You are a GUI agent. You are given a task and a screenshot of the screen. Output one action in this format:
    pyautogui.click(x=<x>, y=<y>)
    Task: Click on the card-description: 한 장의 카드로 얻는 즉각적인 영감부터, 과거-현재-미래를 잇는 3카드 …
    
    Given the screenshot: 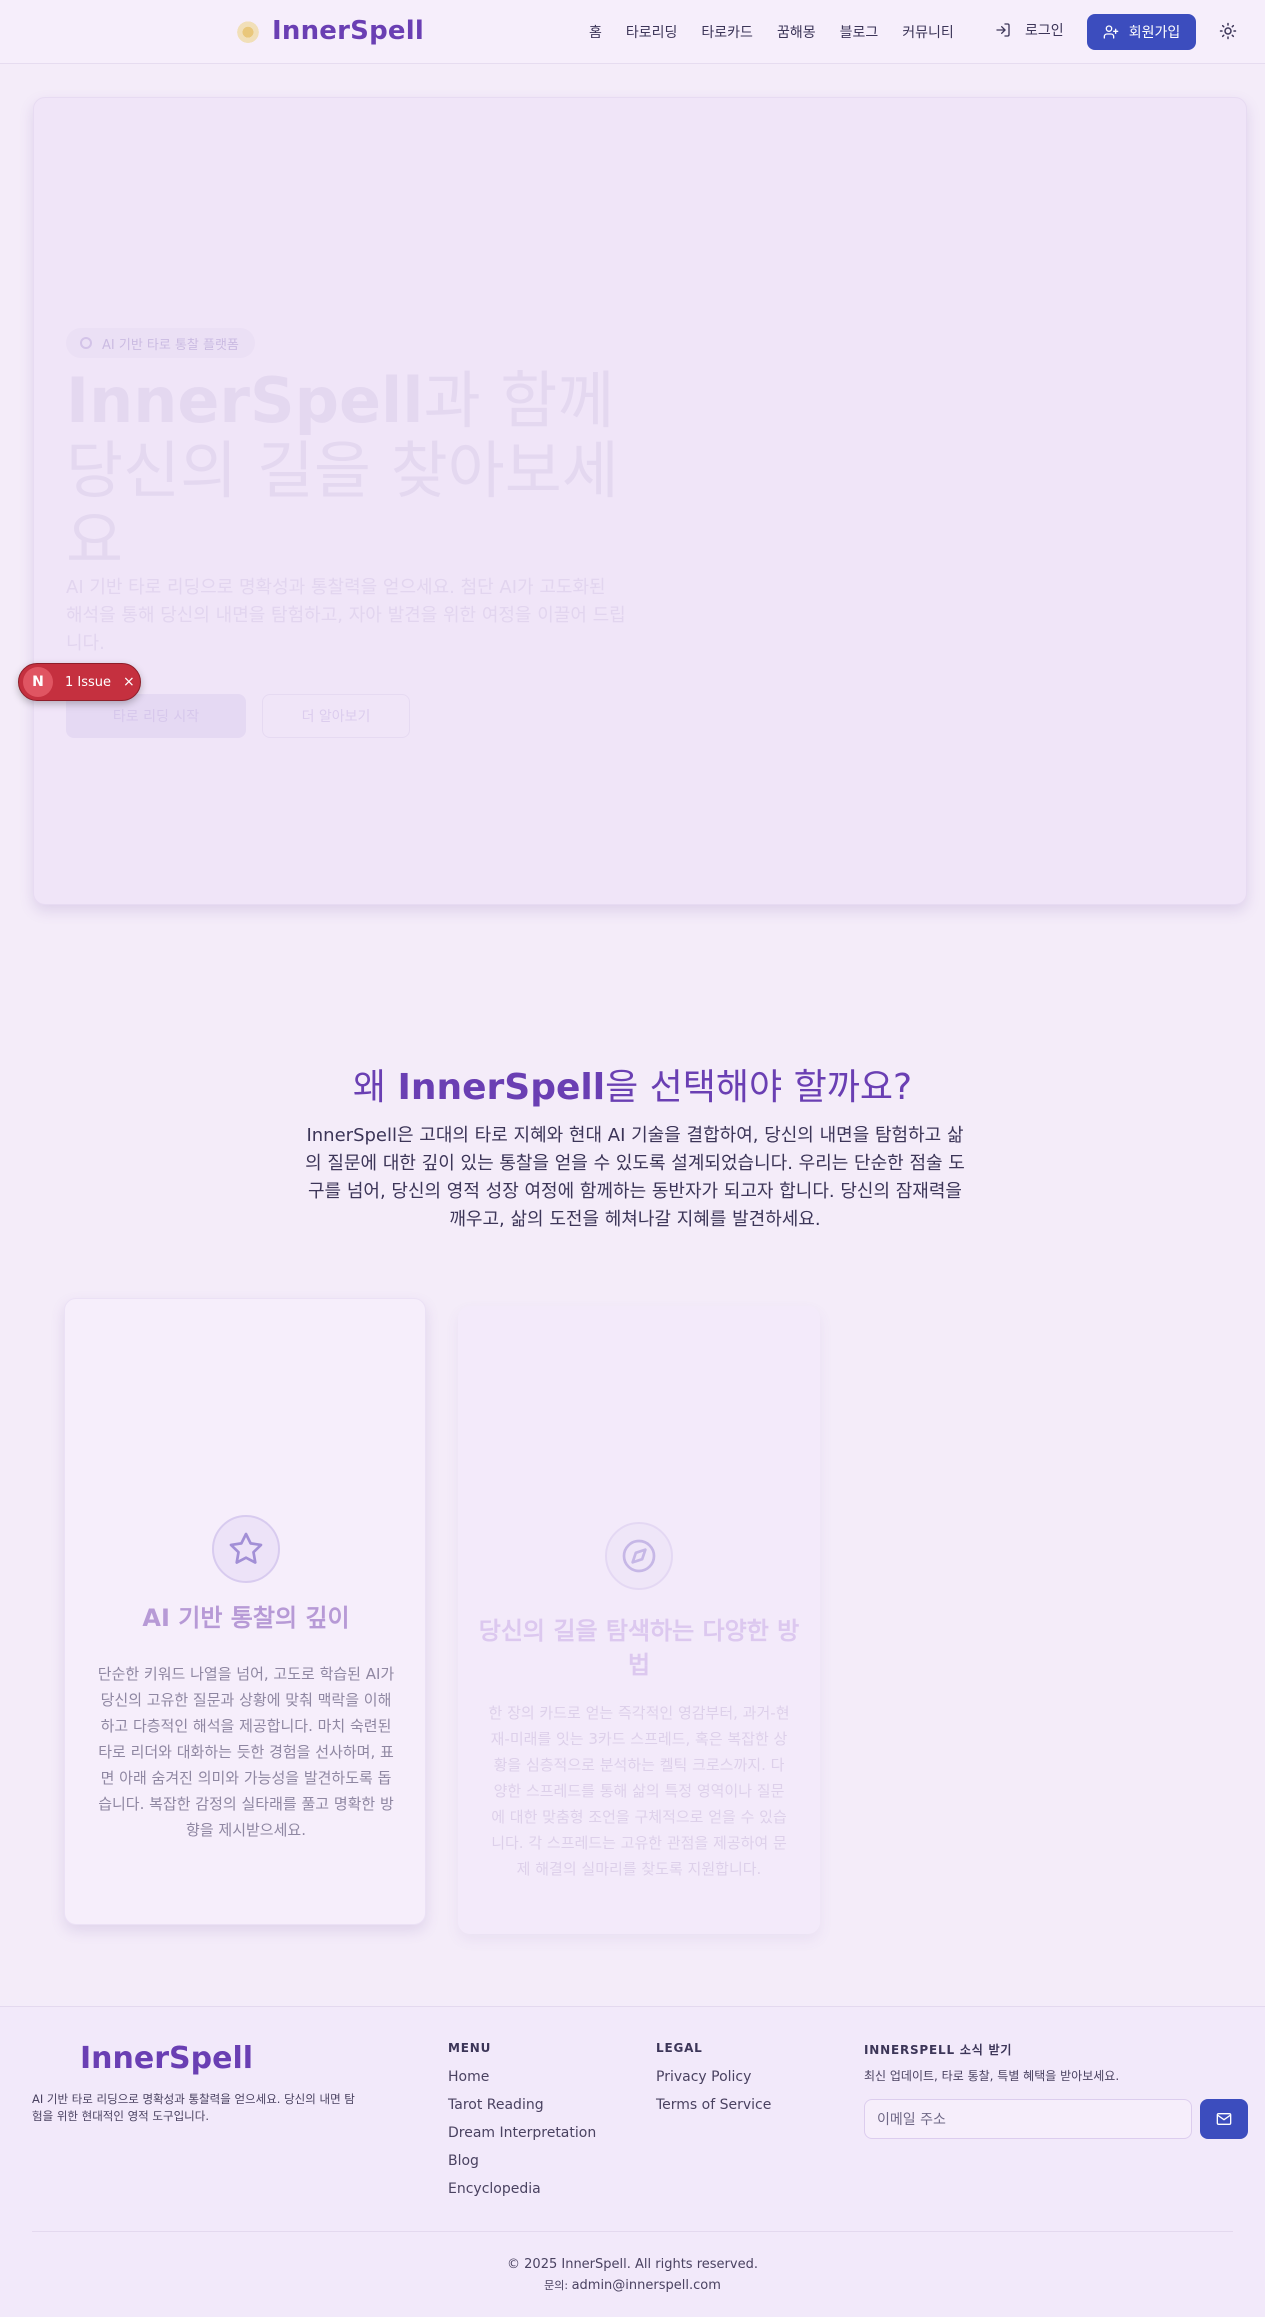 What is the action you would take?
    pyautogui.click(x=639, y=1791)
    